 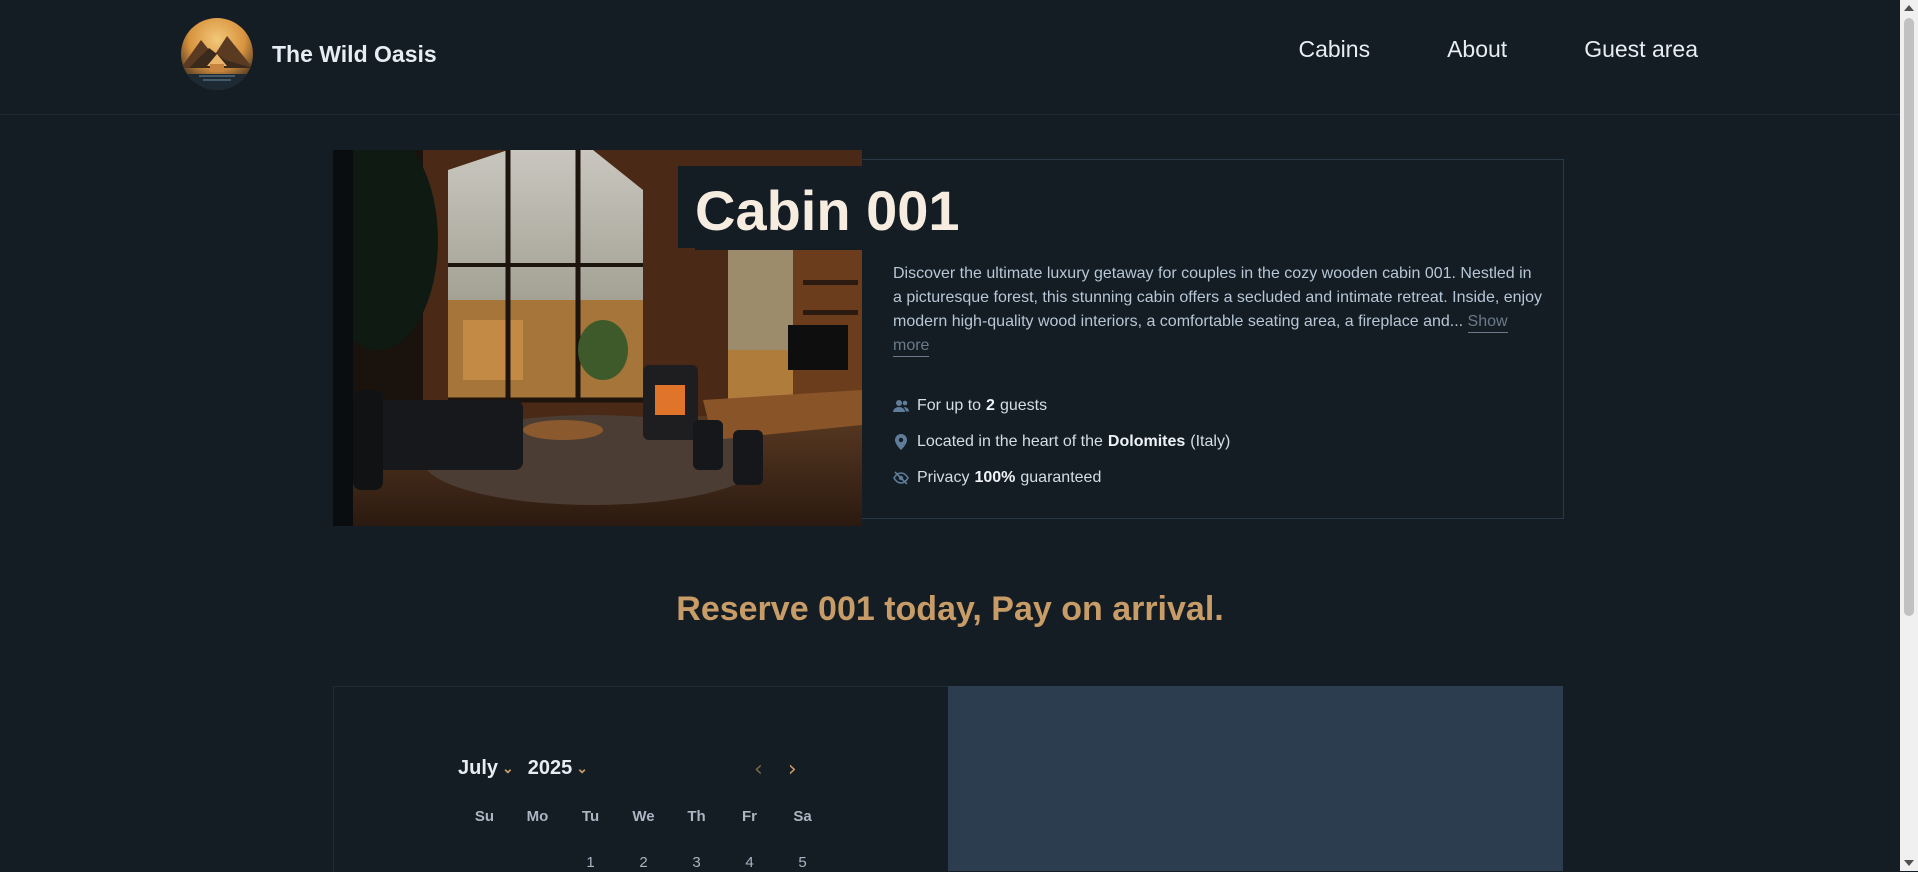 What do you see at coordinates (792, 769) in the screenshot?
I see `next-month-button: ›` at bounding box center [792, 769].